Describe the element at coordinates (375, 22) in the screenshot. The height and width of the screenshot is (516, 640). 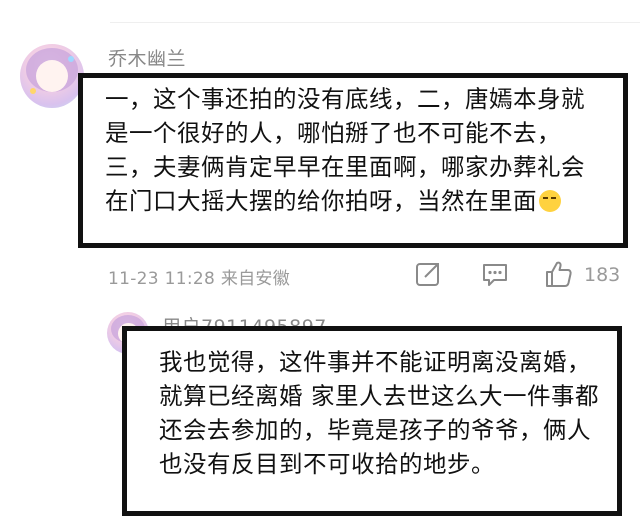
I see `divider` at that location.